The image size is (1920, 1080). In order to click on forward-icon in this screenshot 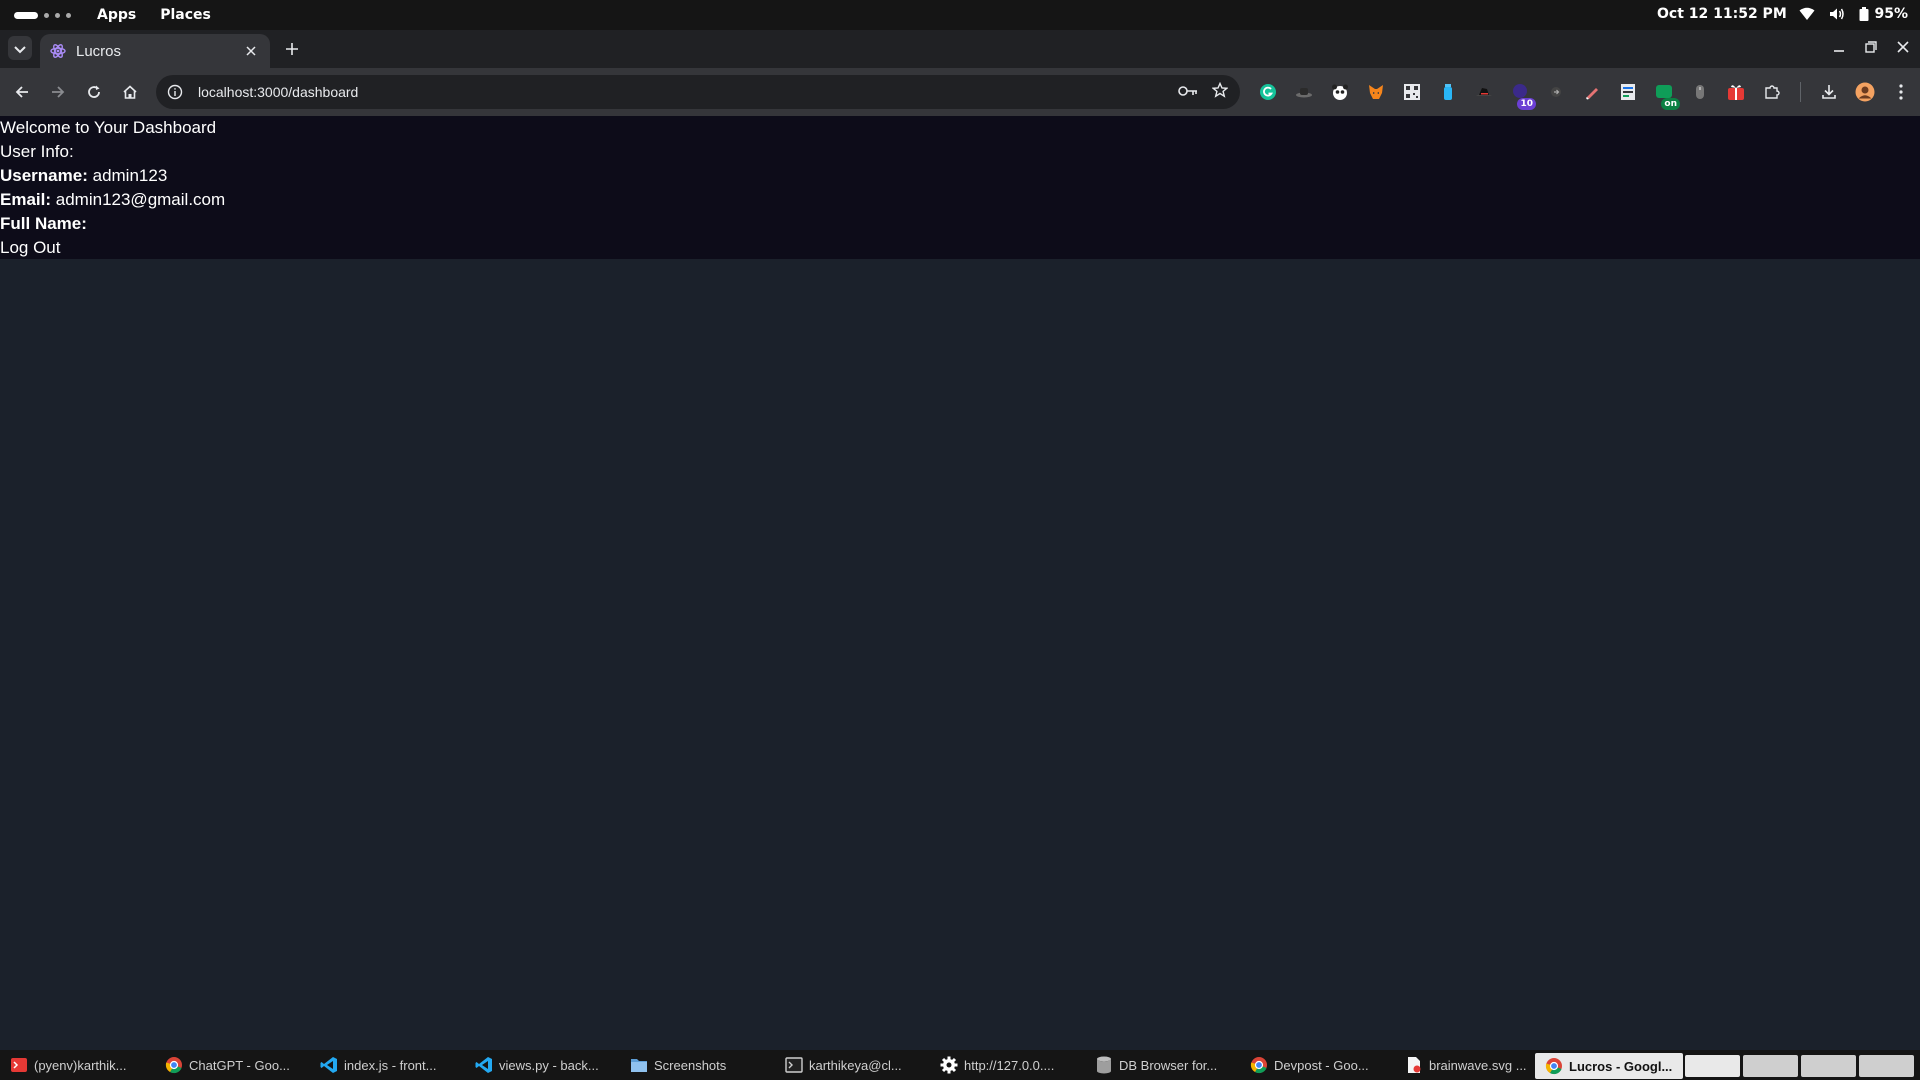, I will do `click(58, 92)`.